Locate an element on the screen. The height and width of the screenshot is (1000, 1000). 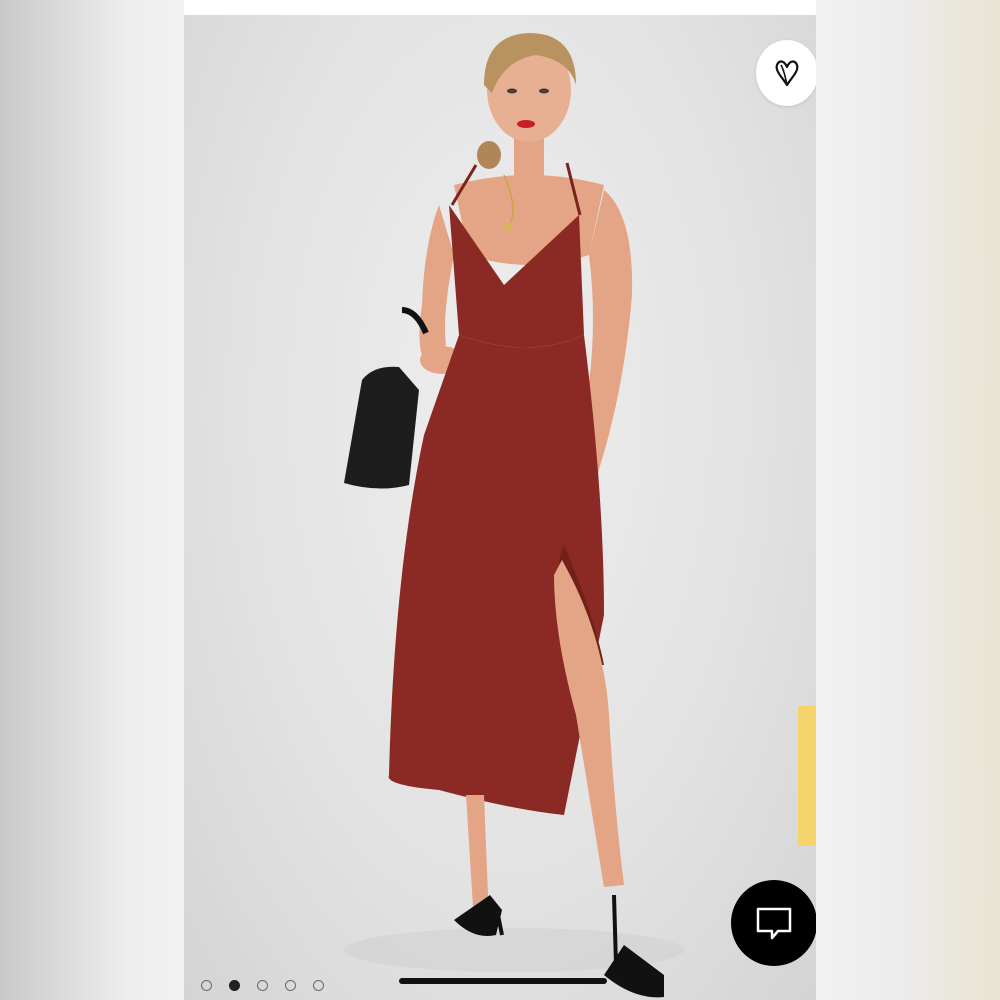
chat-bubble-icon is located at coordinates (774, 923).